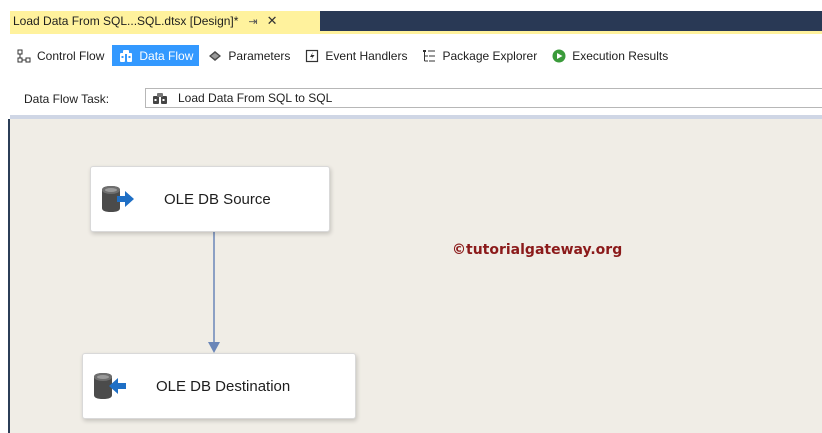 The width and height of the screenshot is (822, 433). Describe the element at coordinates (166, 55) in the screenshot. I see `tab-label: Data Flow` at that location.